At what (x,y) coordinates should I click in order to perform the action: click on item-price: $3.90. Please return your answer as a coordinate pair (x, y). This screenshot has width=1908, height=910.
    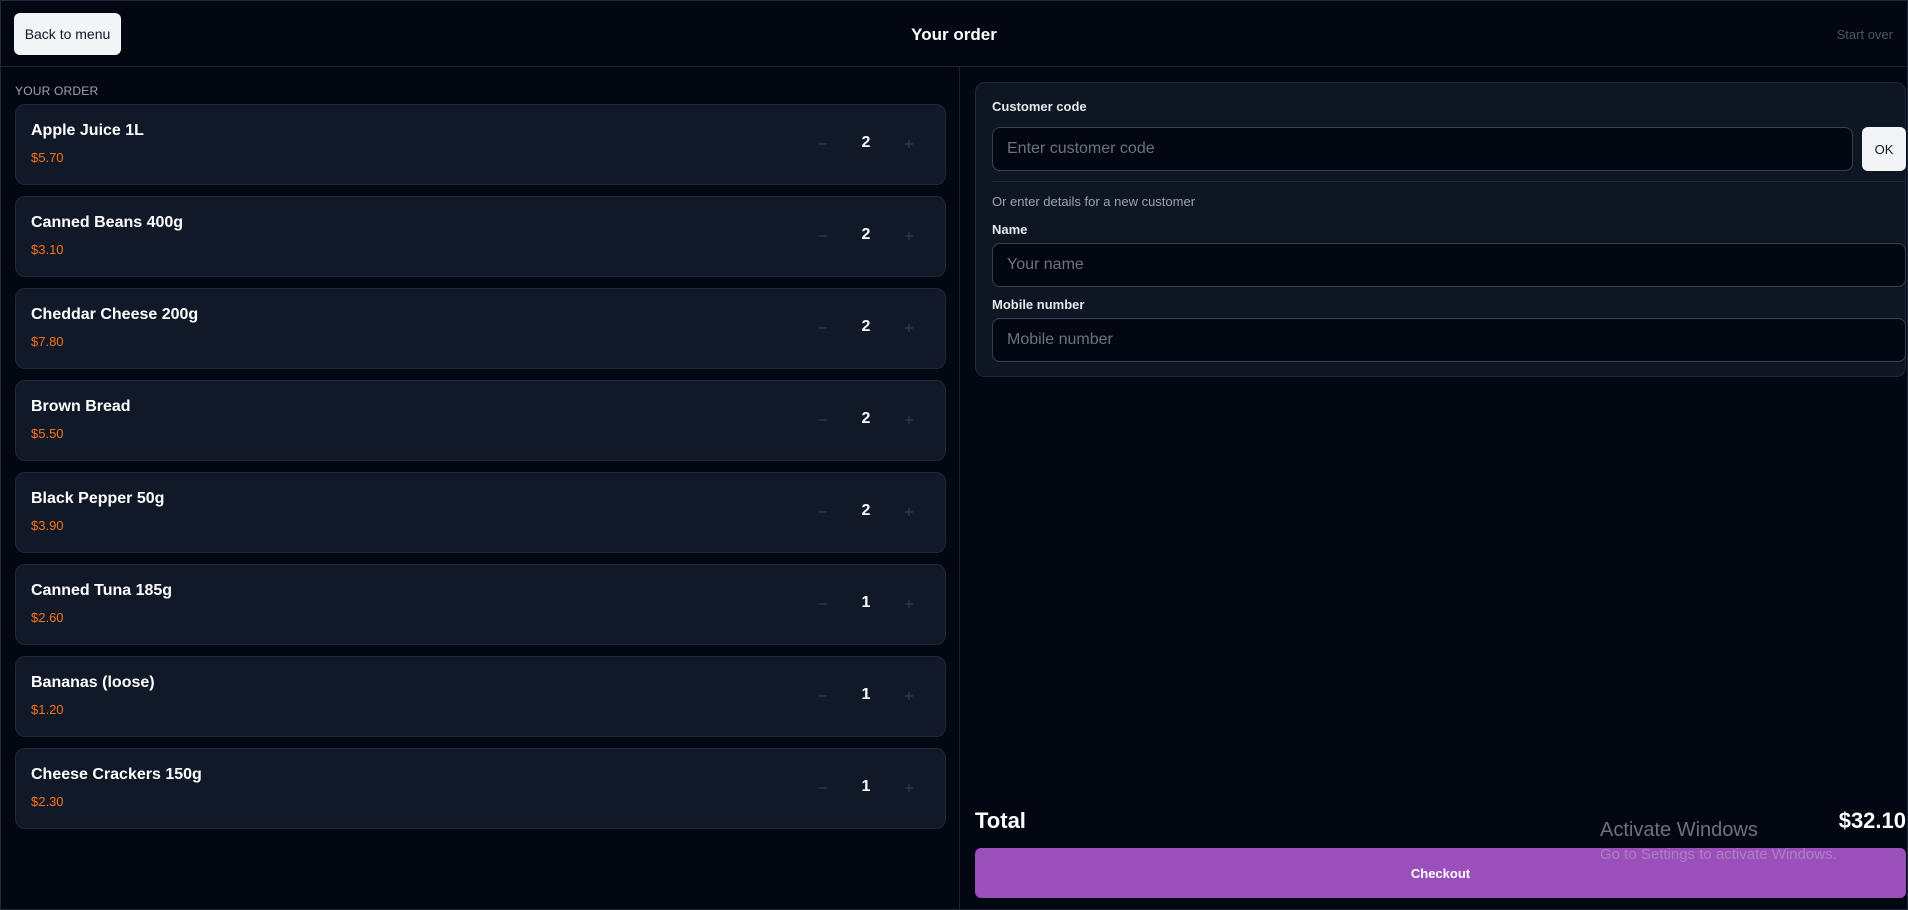
    Looking at the image, I should click on (47, 525).